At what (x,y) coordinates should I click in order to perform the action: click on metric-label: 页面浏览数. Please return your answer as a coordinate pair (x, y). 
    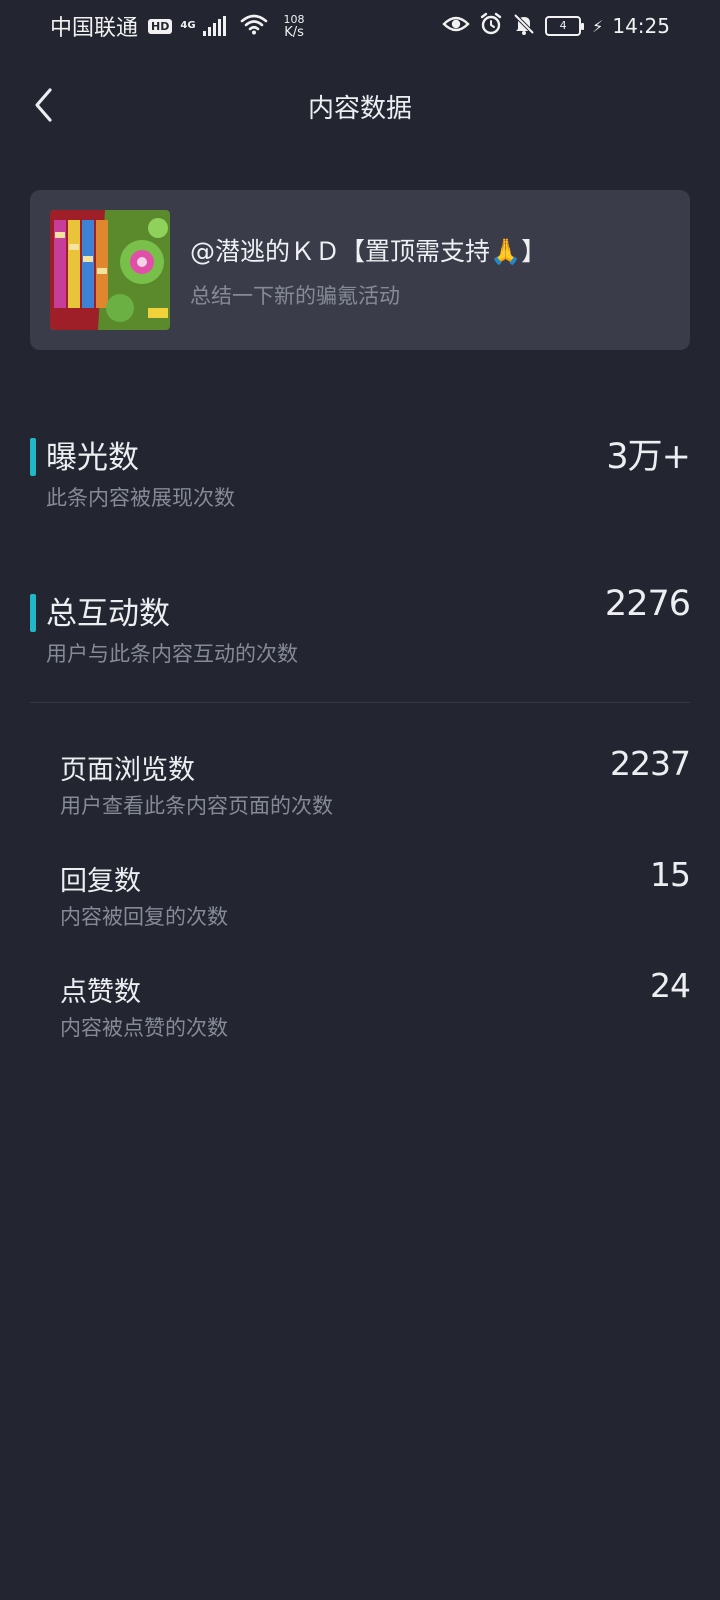
    Looking at the image, I should click on (127, 770).